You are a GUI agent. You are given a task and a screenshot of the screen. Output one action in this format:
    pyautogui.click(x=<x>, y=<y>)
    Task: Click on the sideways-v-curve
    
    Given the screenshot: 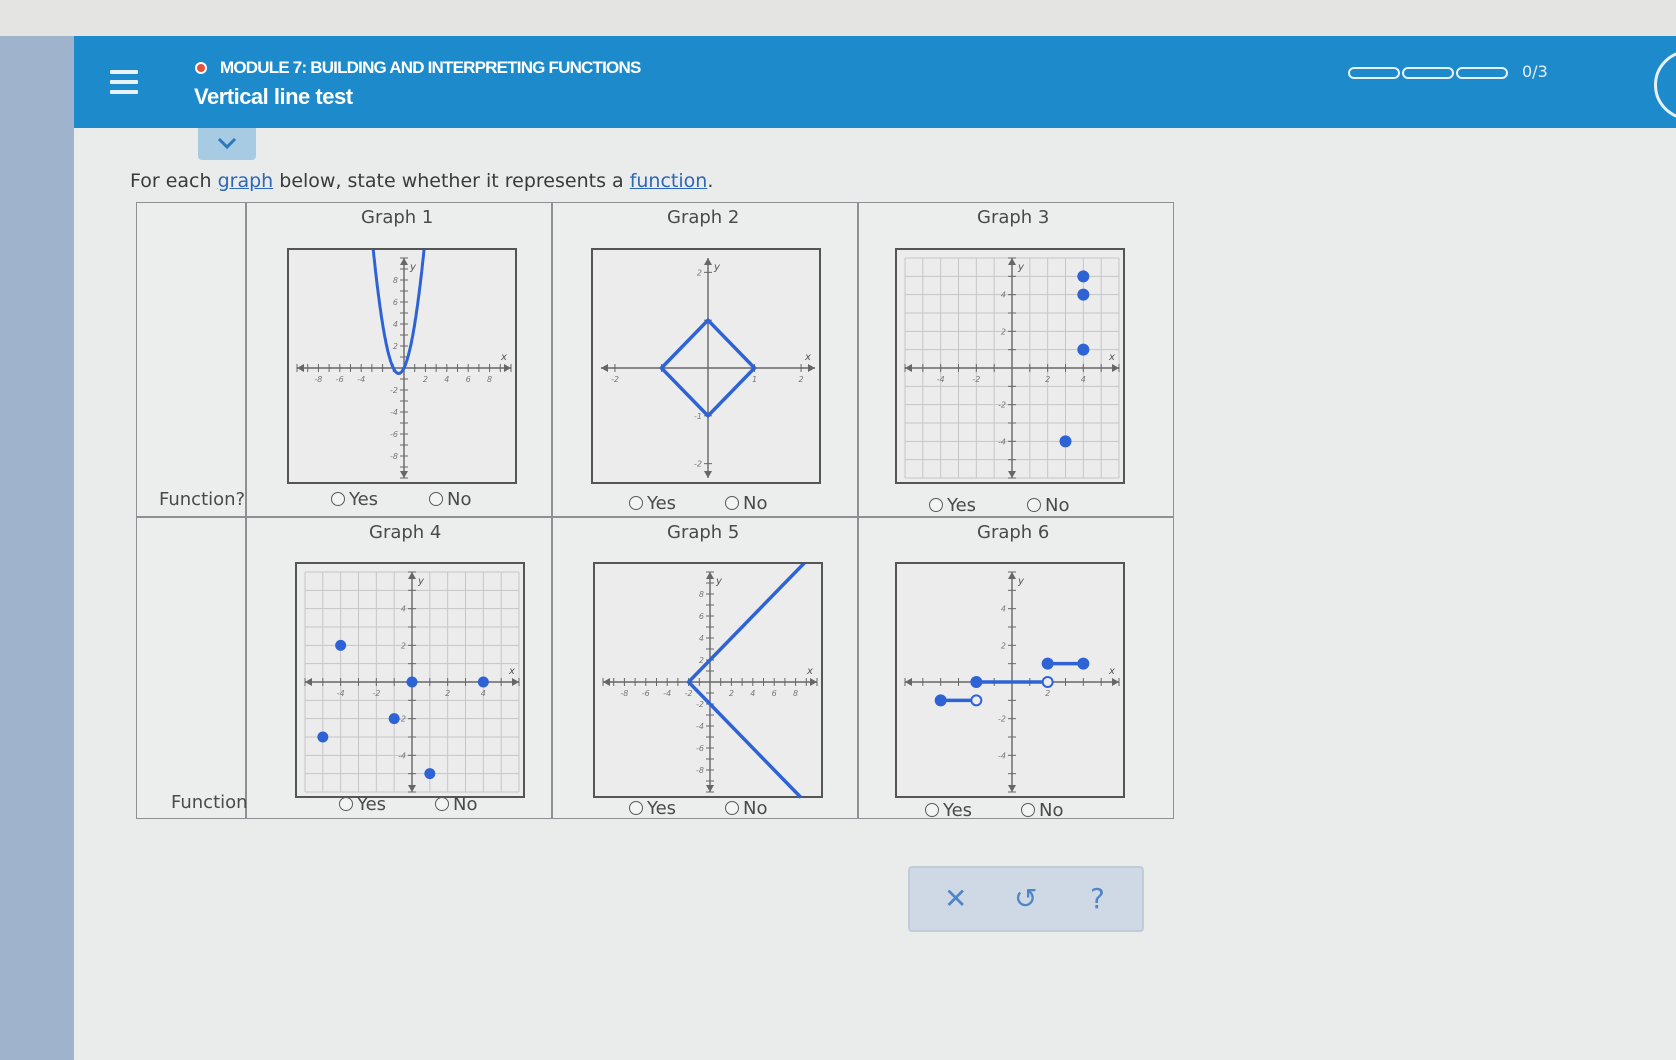 What is the action you would take?
    pyautogui.click(x=746, y=681)
    